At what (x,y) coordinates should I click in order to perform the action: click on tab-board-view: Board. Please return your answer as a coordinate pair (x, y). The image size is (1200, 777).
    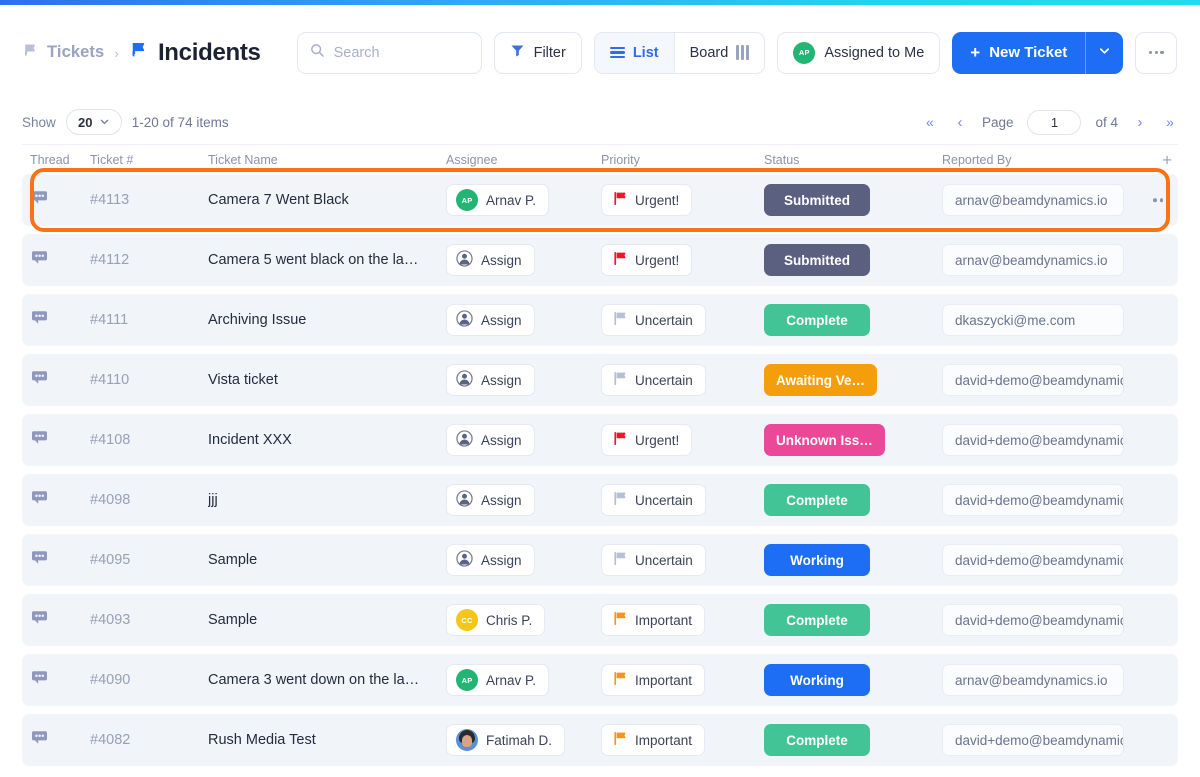
    Looking at the image, I should click on (719, 52).